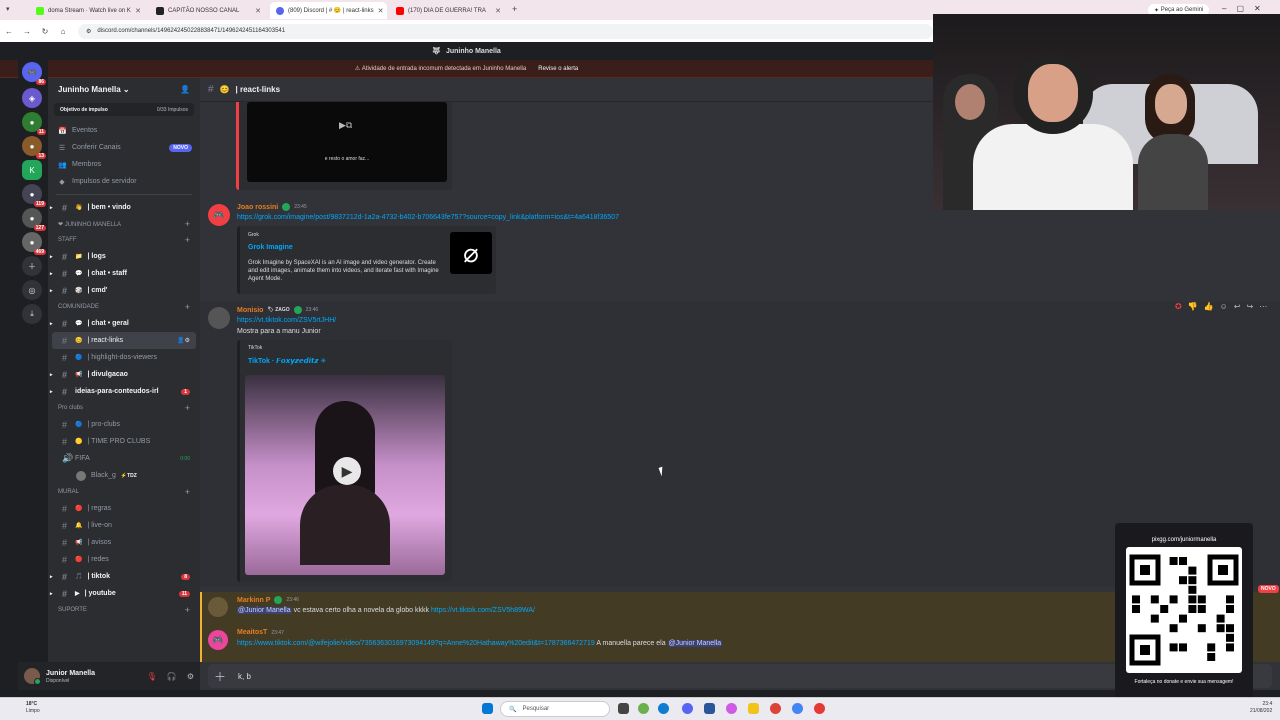 The height and width of the screenshot is (720, 1280). Describe the element at coordinates (124, 307) in the screenshot. I see `category-header: COMUNIDADE +` at that location.